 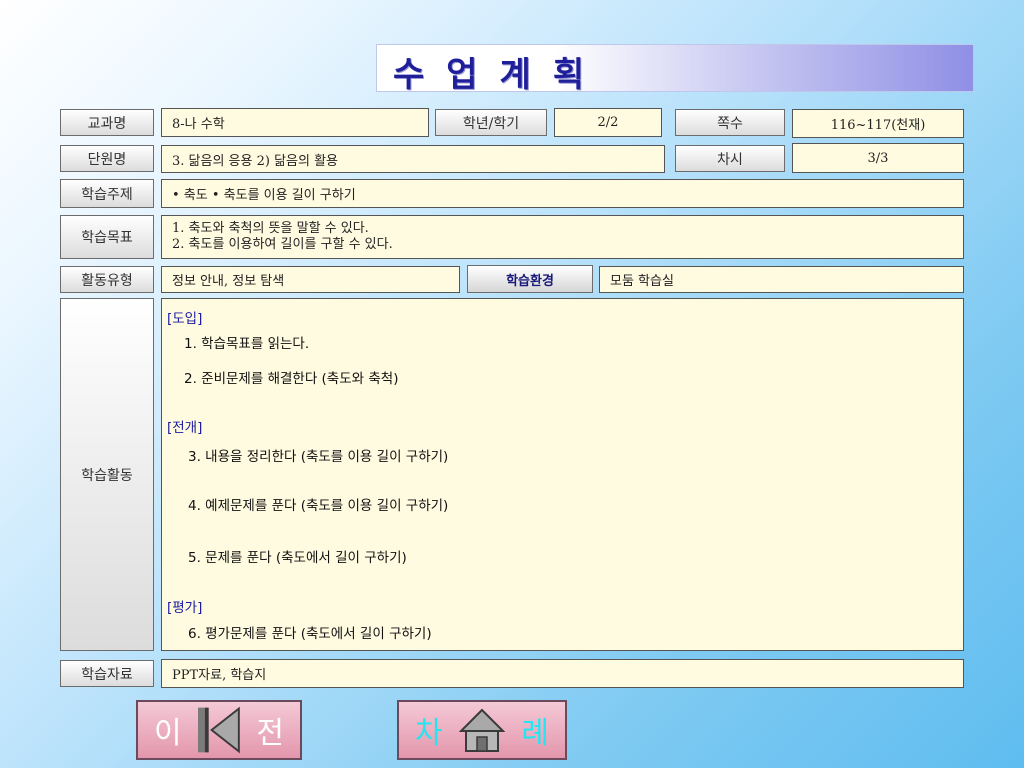 What do you see at coordinates (318, 457) in the screenshot?
I see `activity-step-3: 3. 내용을 정리한다 (축도를 이용 길이 구하기)` at bounding box center [318, 457].